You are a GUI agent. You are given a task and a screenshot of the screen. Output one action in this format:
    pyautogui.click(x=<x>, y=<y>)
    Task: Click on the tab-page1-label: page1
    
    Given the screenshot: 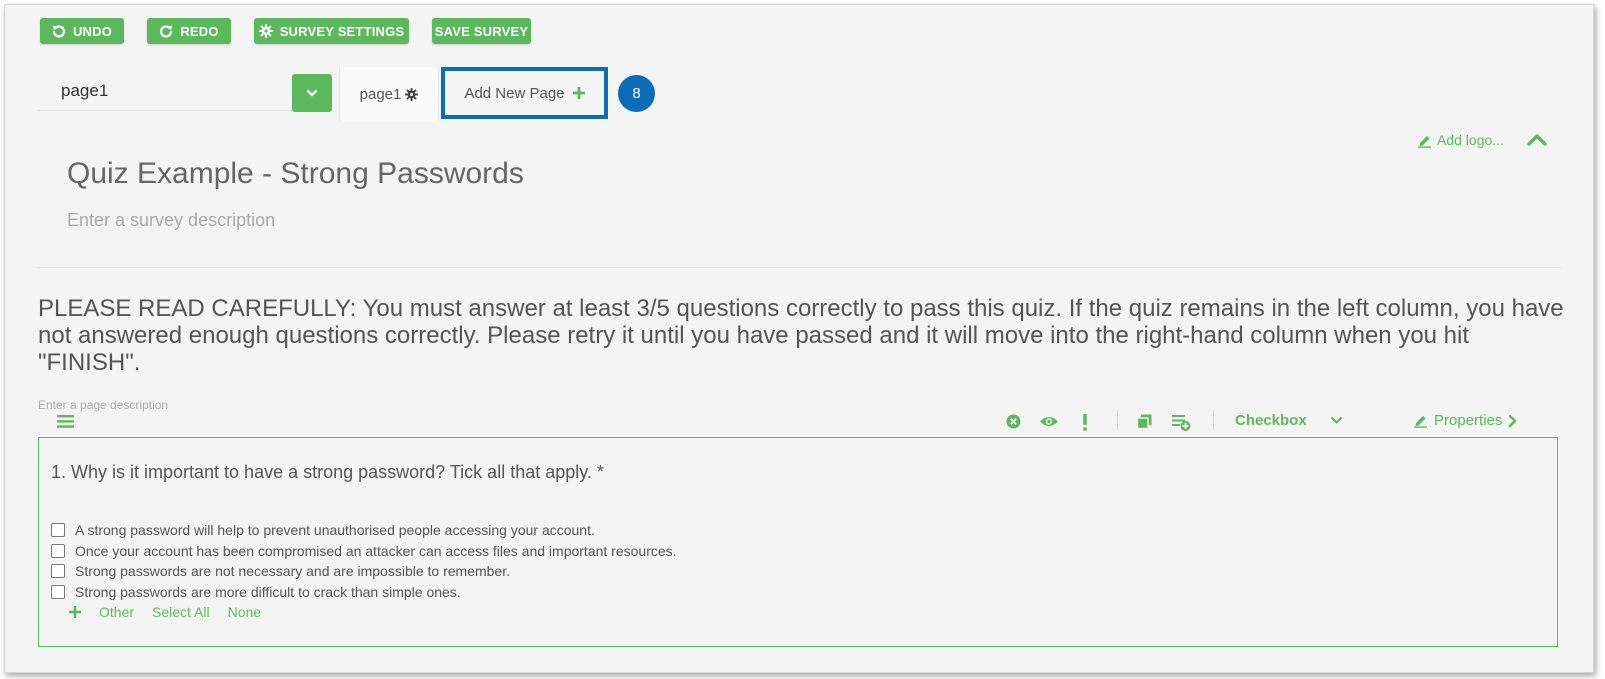 What is the action you would take?
    pyautogui.click(x=380, y=94)
    